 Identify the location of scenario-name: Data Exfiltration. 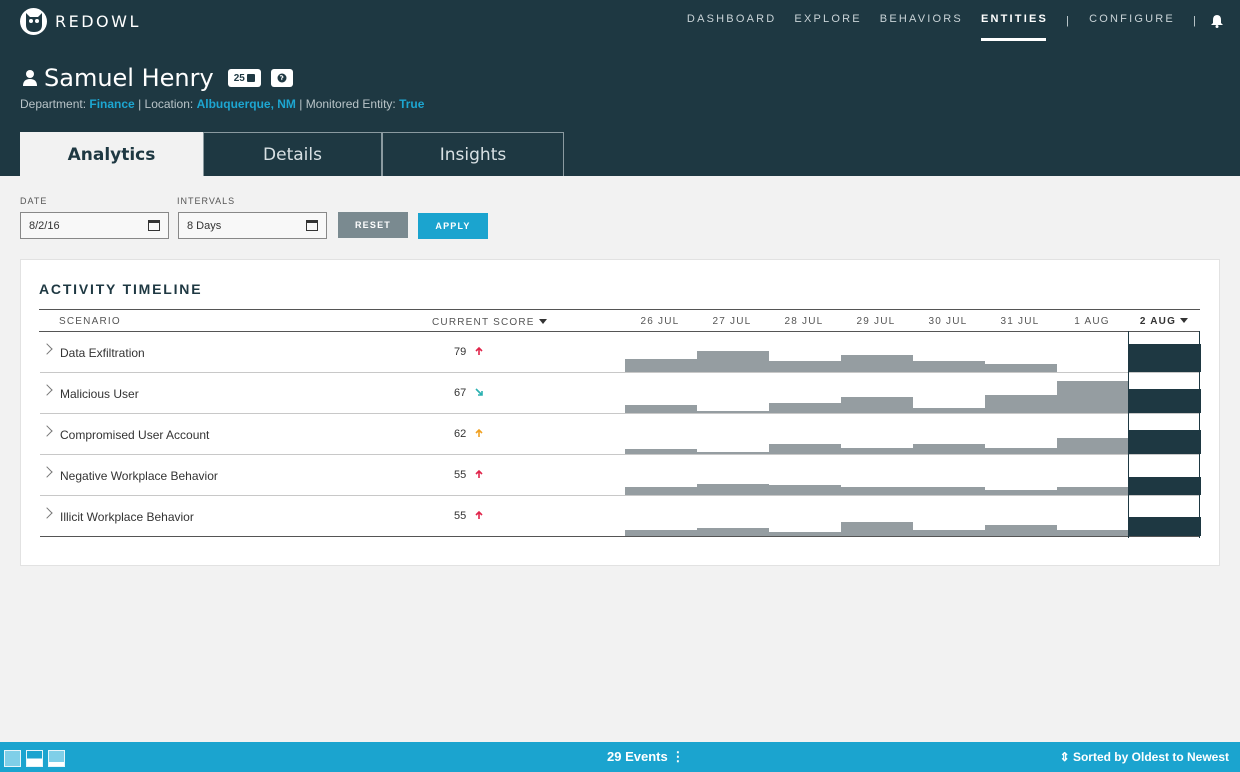
(102, 353).